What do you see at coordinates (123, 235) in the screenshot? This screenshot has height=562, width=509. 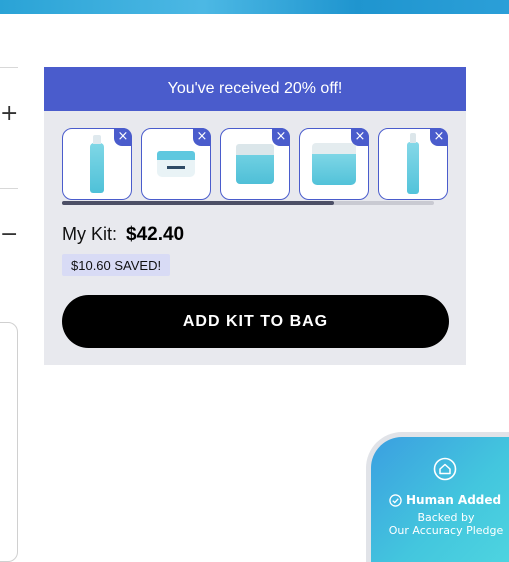 I see `kit-total: My Kit: $42.40` at bounding box center [123, 235].